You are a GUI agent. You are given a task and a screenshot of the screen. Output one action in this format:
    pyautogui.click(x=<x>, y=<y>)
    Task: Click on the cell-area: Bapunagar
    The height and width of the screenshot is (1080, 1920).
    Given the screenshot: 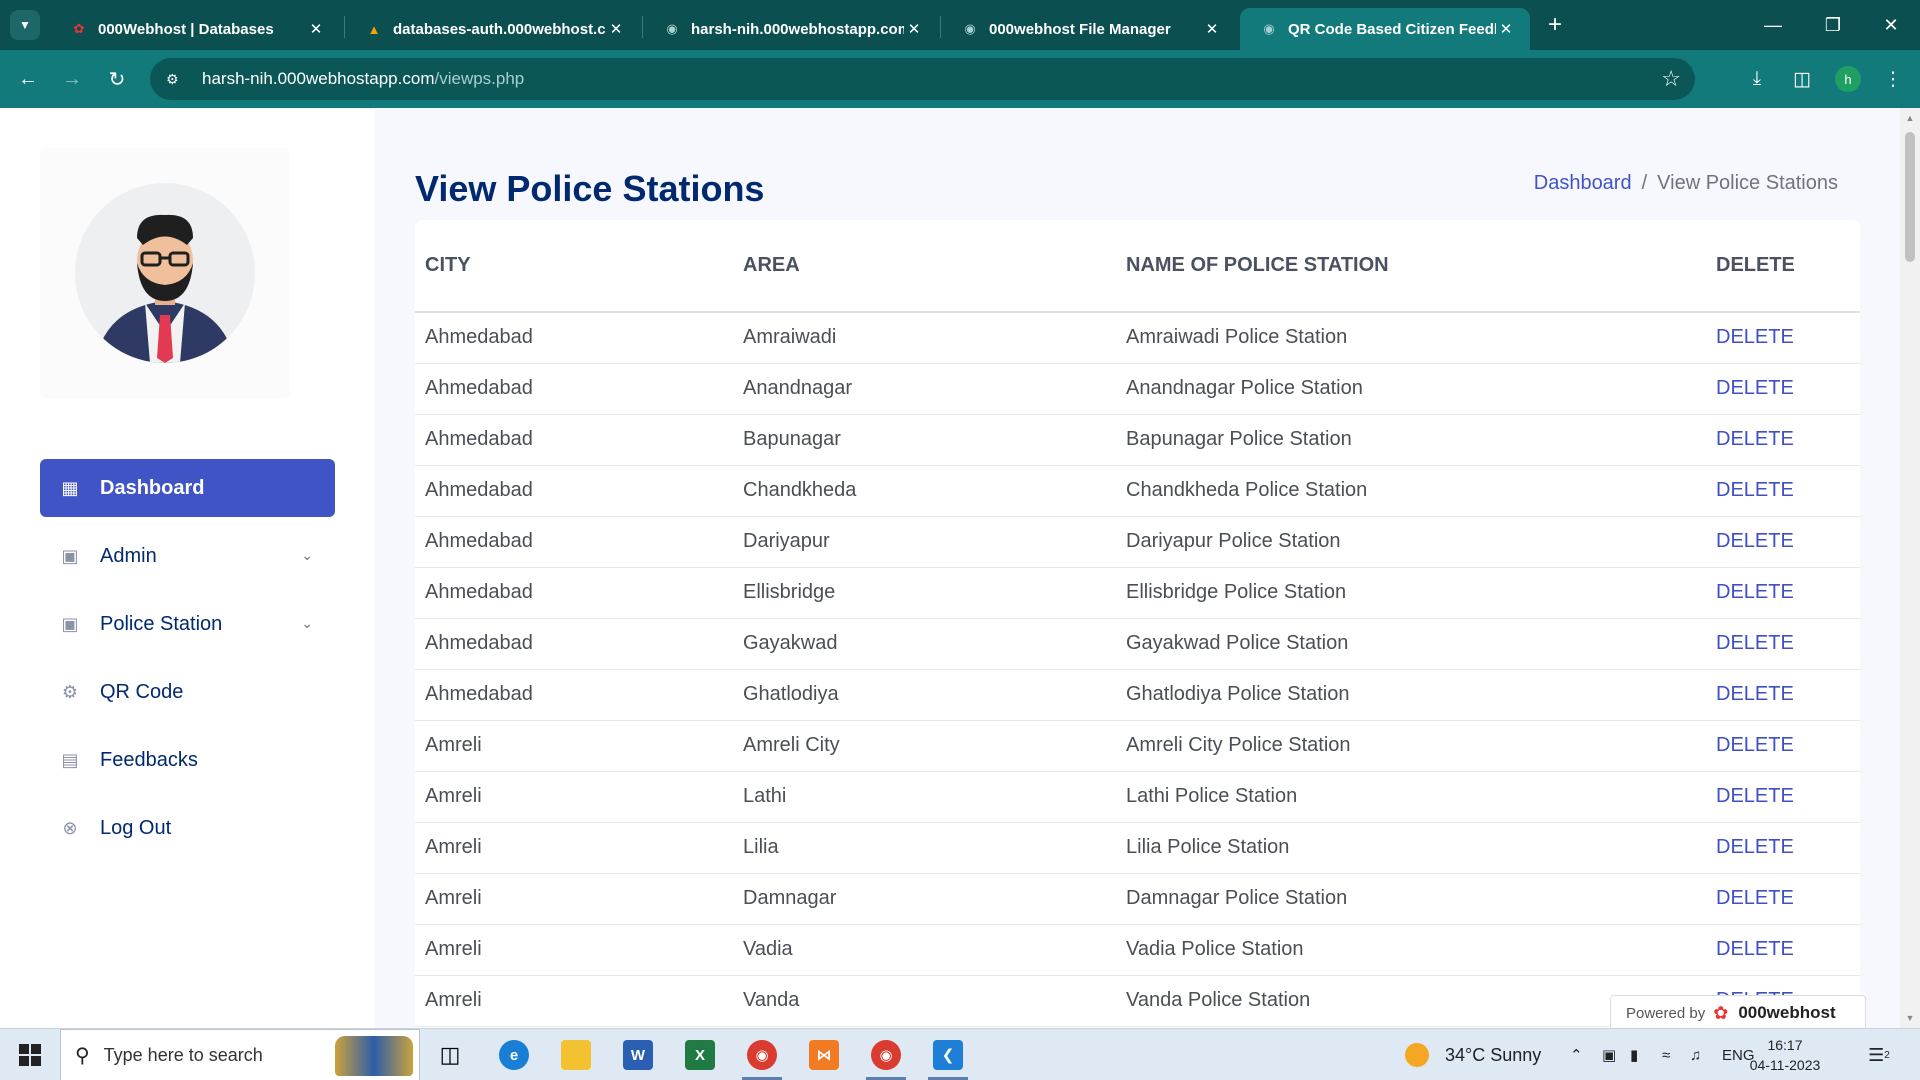 What is the action you would take?
    pyautogui.click(x=924, y=440)
    